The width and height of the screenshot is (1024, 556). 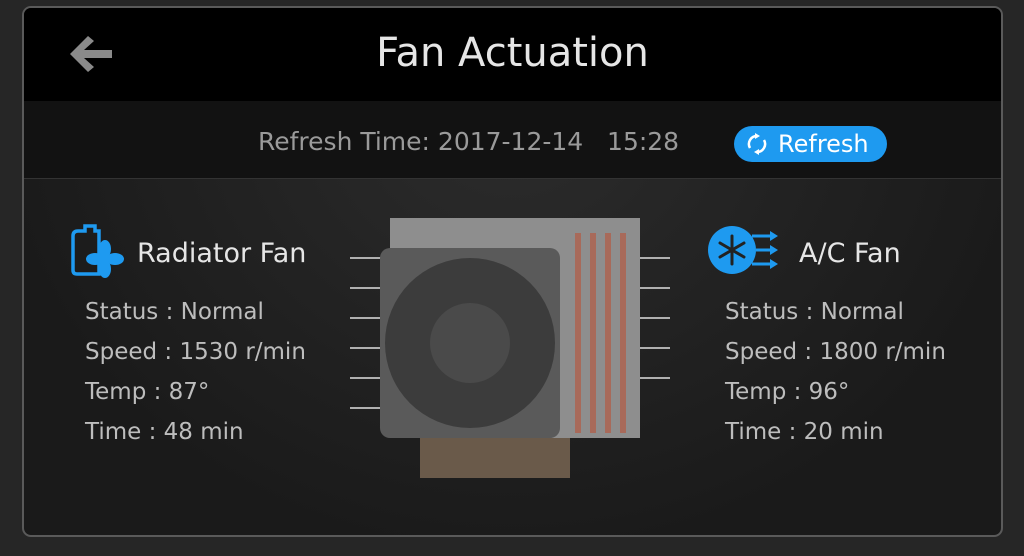 What do you see at coordinates (164, 432) in the screenshot?
I see `radiator-time: Time : 48 min` at bounding box center [164, 432].